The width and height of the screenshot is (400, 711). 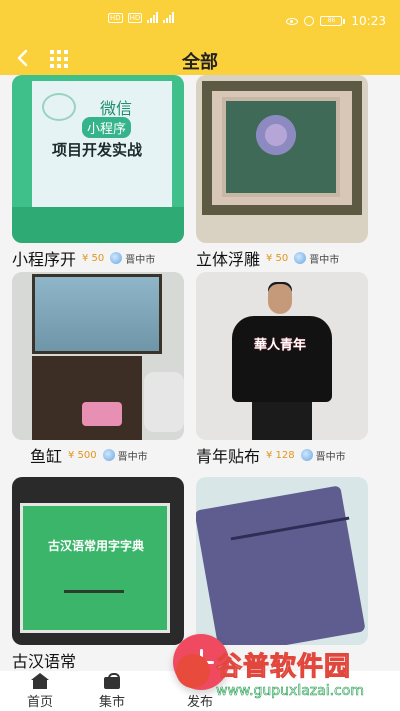 I want to click on product-card, so click(x=282, y=561).